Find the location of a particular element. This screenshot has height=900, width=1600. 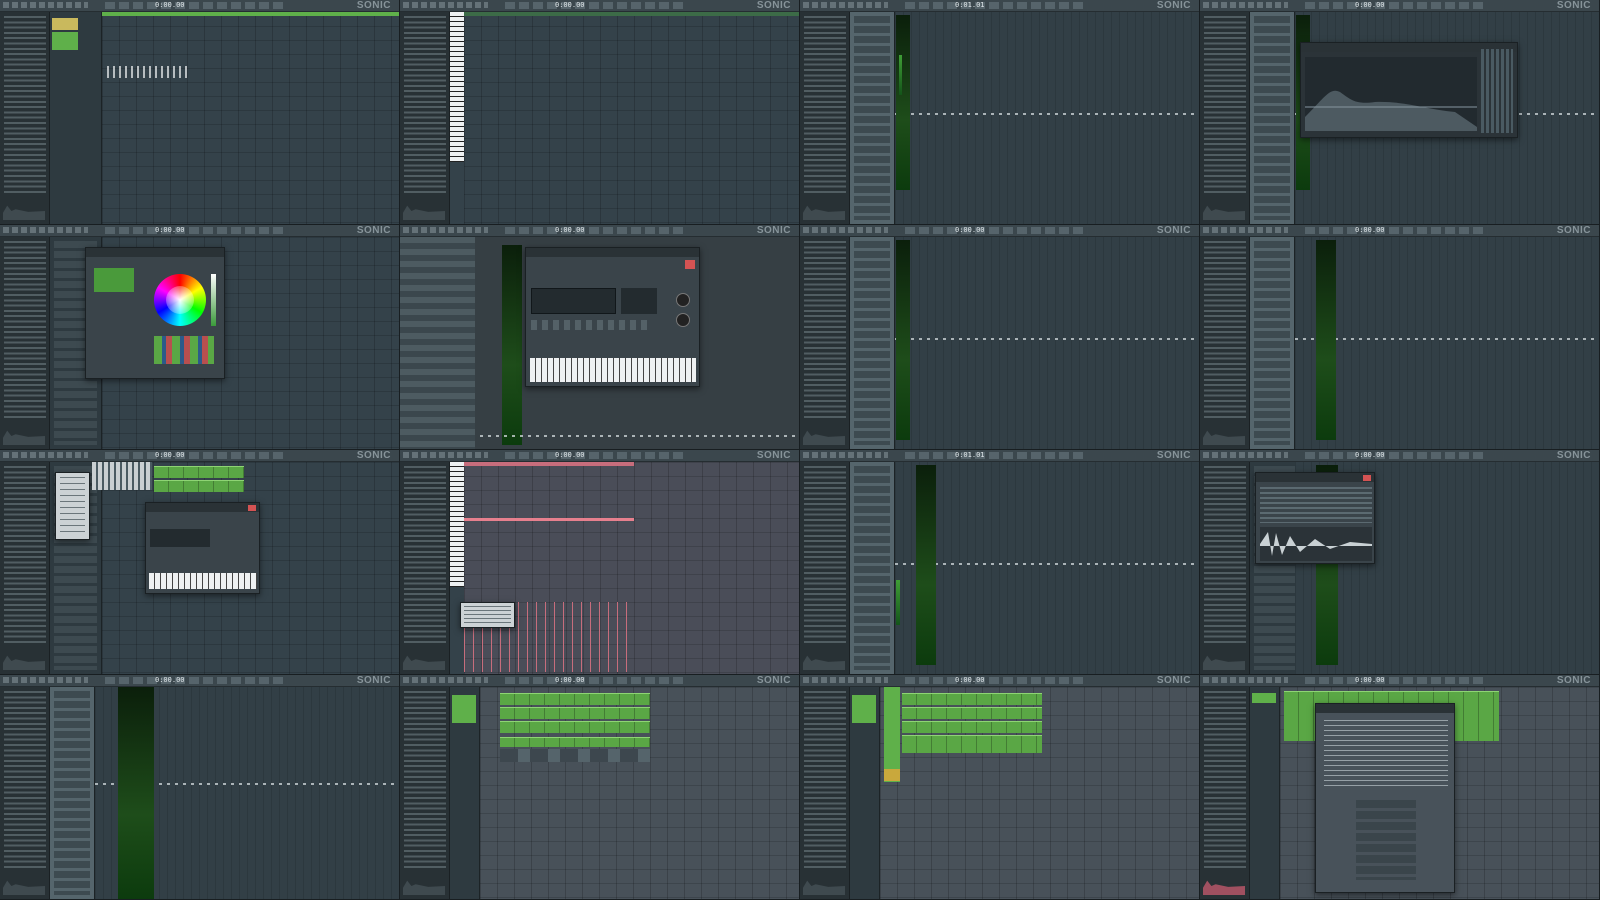

volume-knob is located at coordinates (683, 300).